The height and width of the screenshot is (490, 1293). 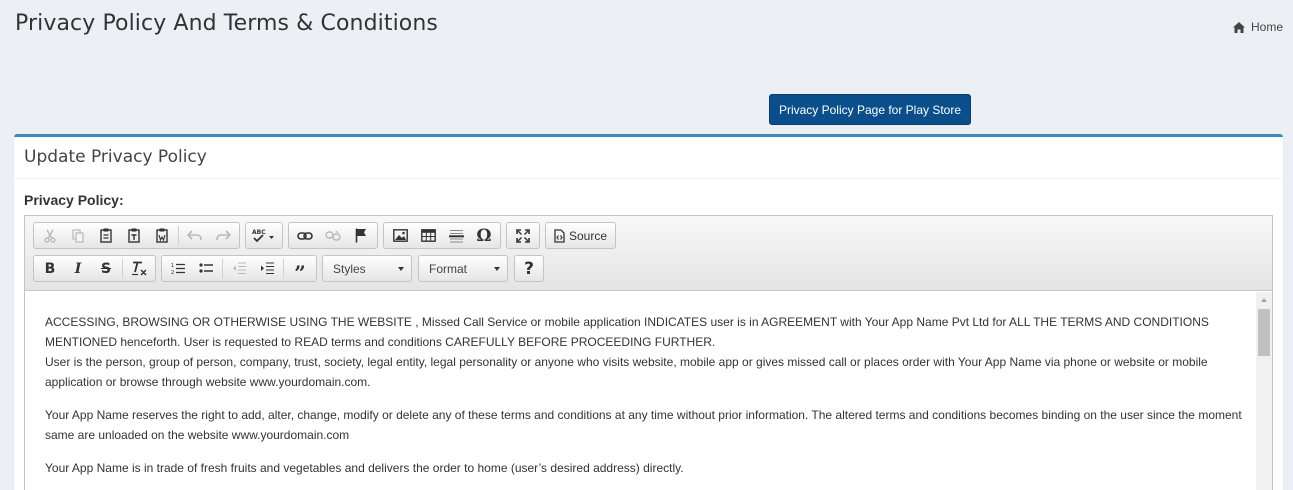 I want to click on cut-icon, so click(x=50, y=235).